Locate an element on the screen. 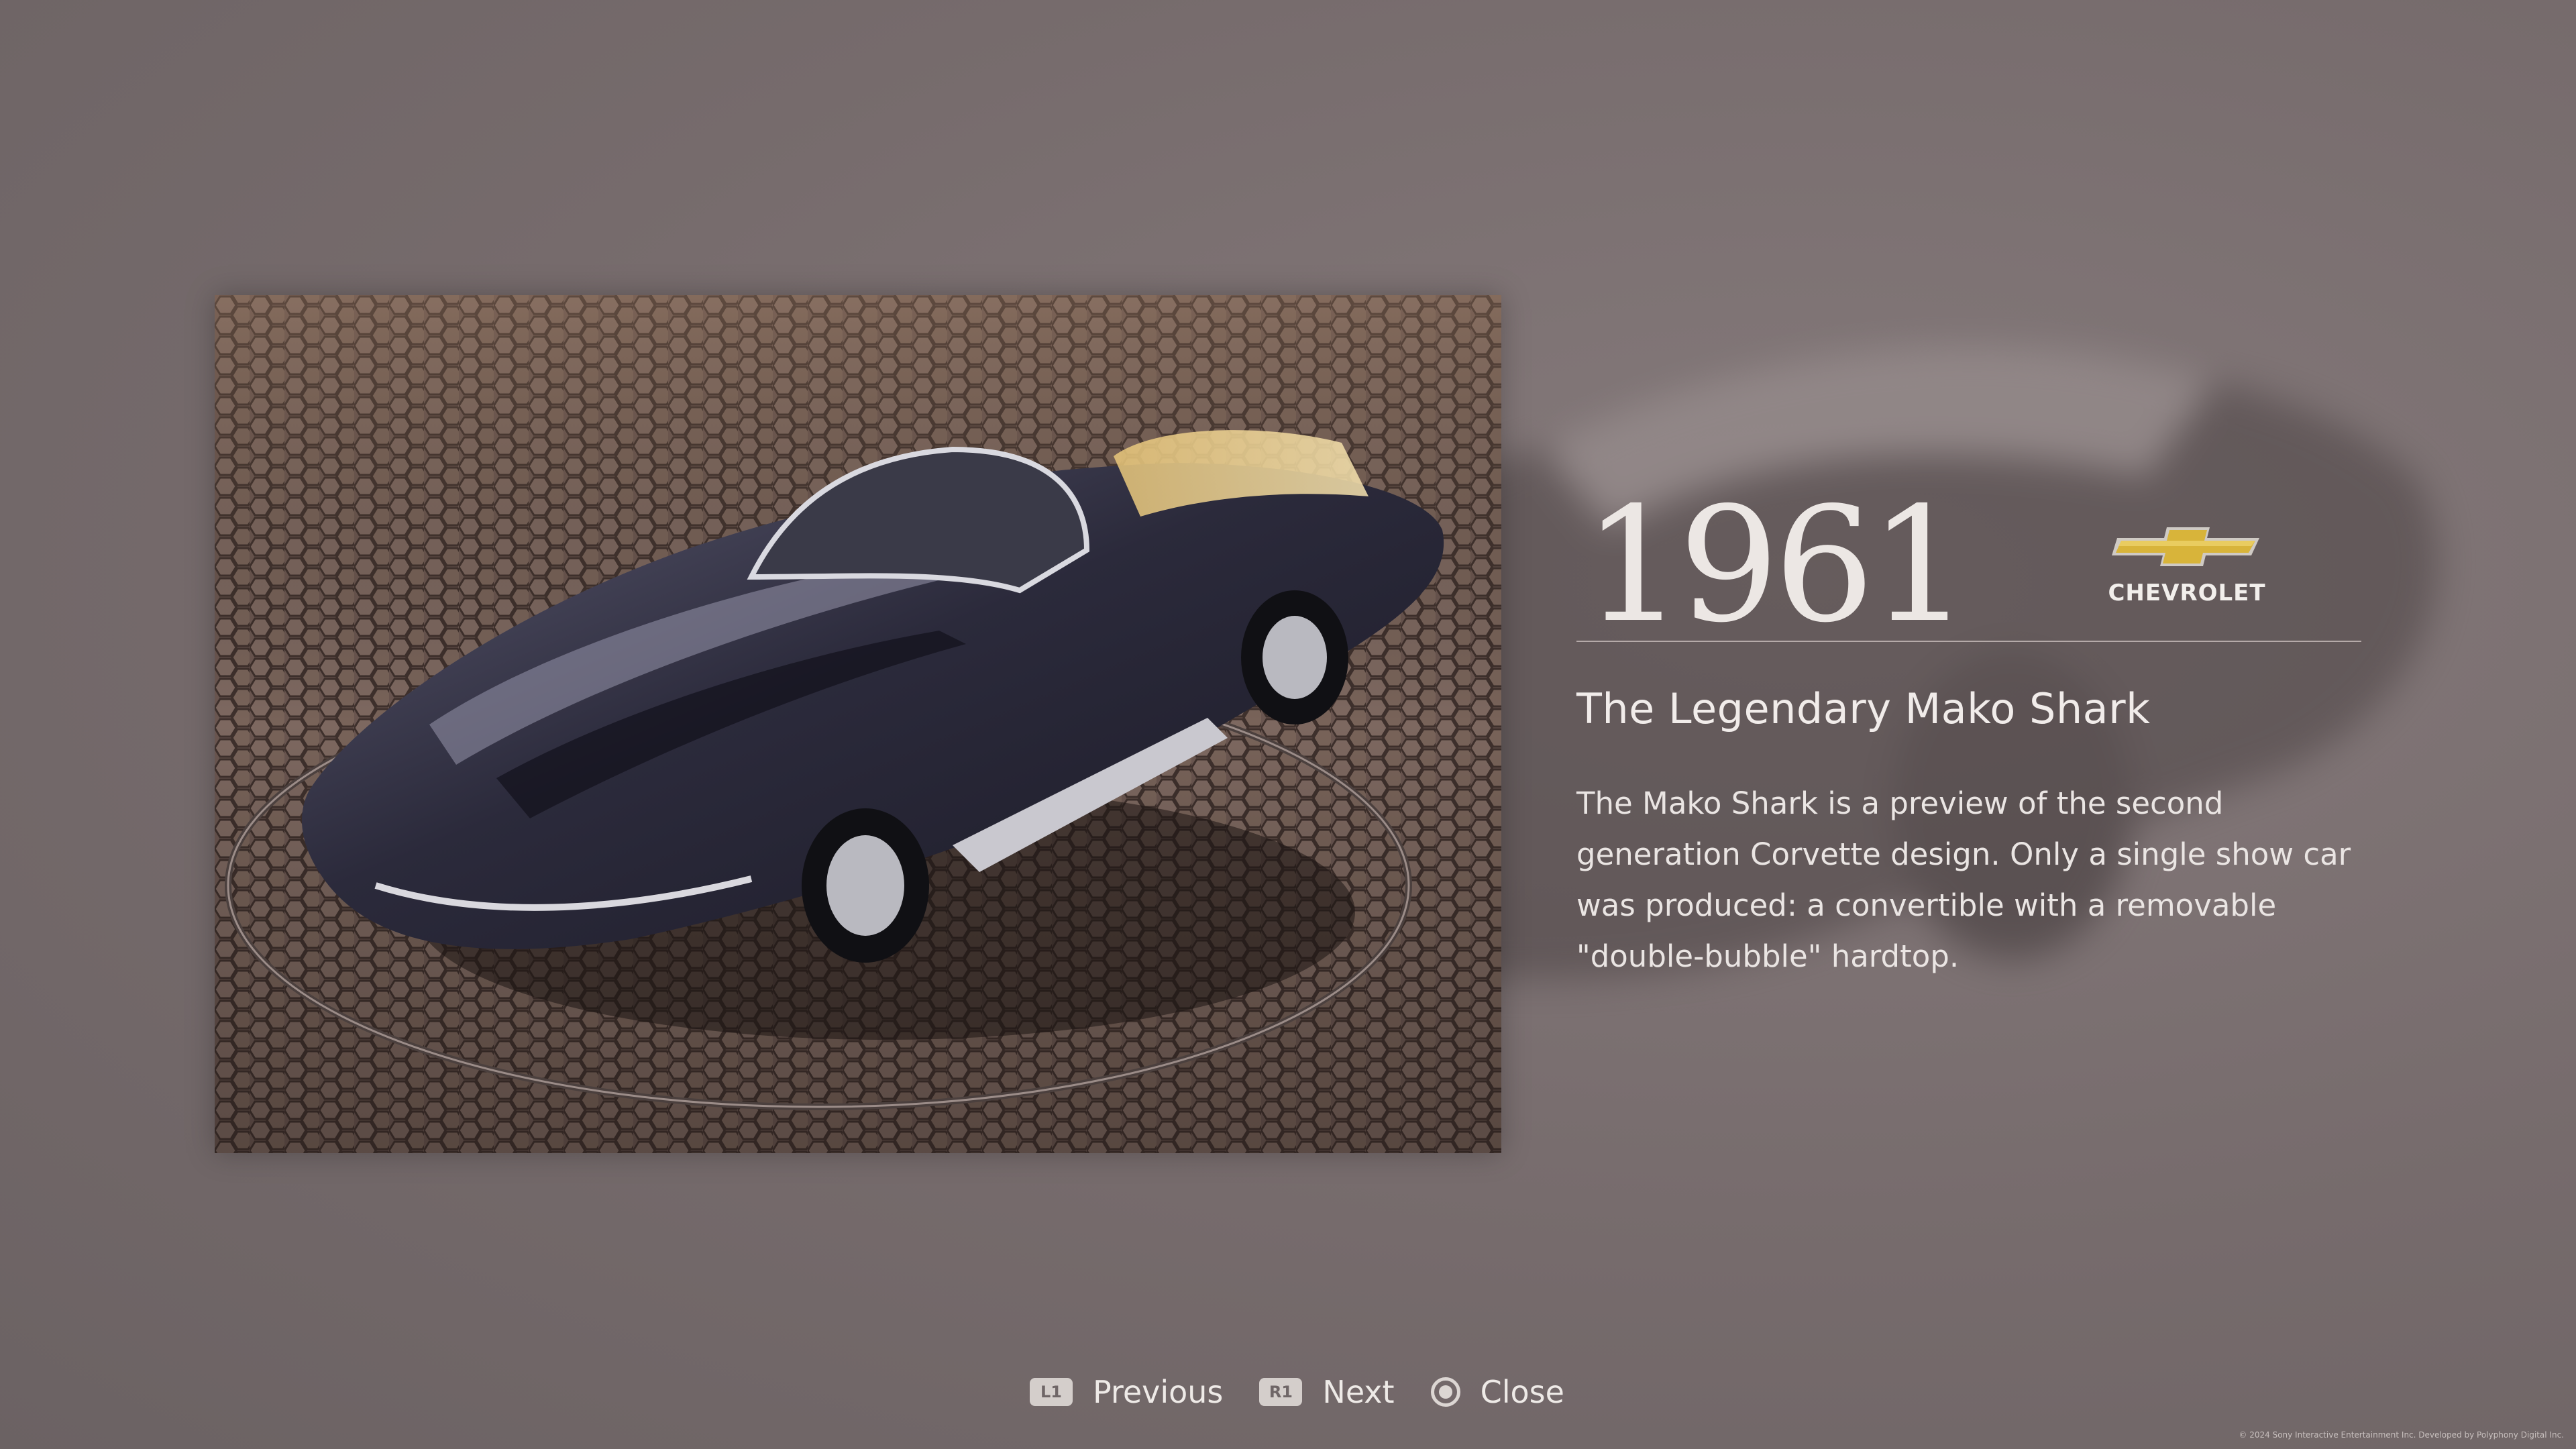 The width and height of the screenshot is (2576, 1449). controls-bar: L1 Previous R1 Next Close is located at coordinates (1315, 1391).